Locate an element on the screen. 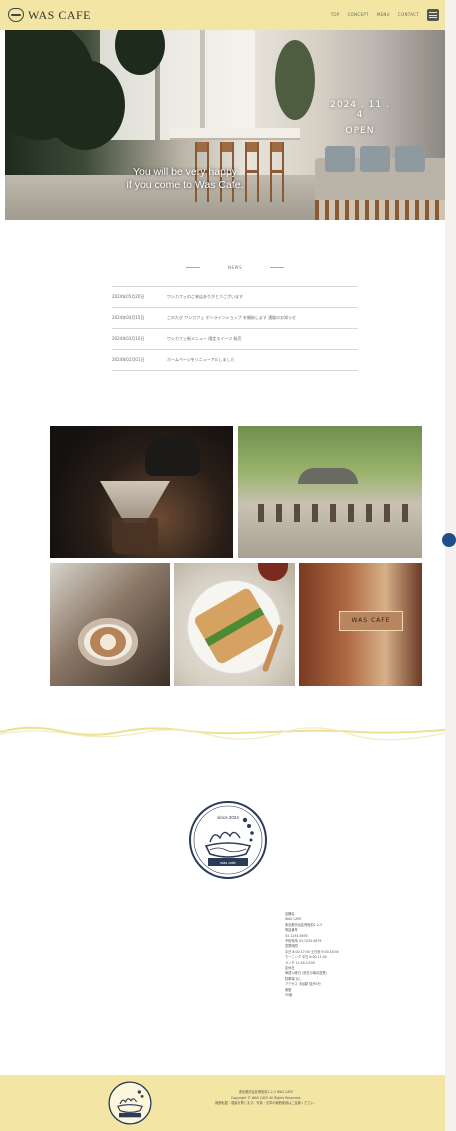 This screenshot has height=1131, width=456. news-item: 2024年03月10日 ワシカフェ新メニュー 限定スイーツ 販売 is located at coordinates (235, 339).